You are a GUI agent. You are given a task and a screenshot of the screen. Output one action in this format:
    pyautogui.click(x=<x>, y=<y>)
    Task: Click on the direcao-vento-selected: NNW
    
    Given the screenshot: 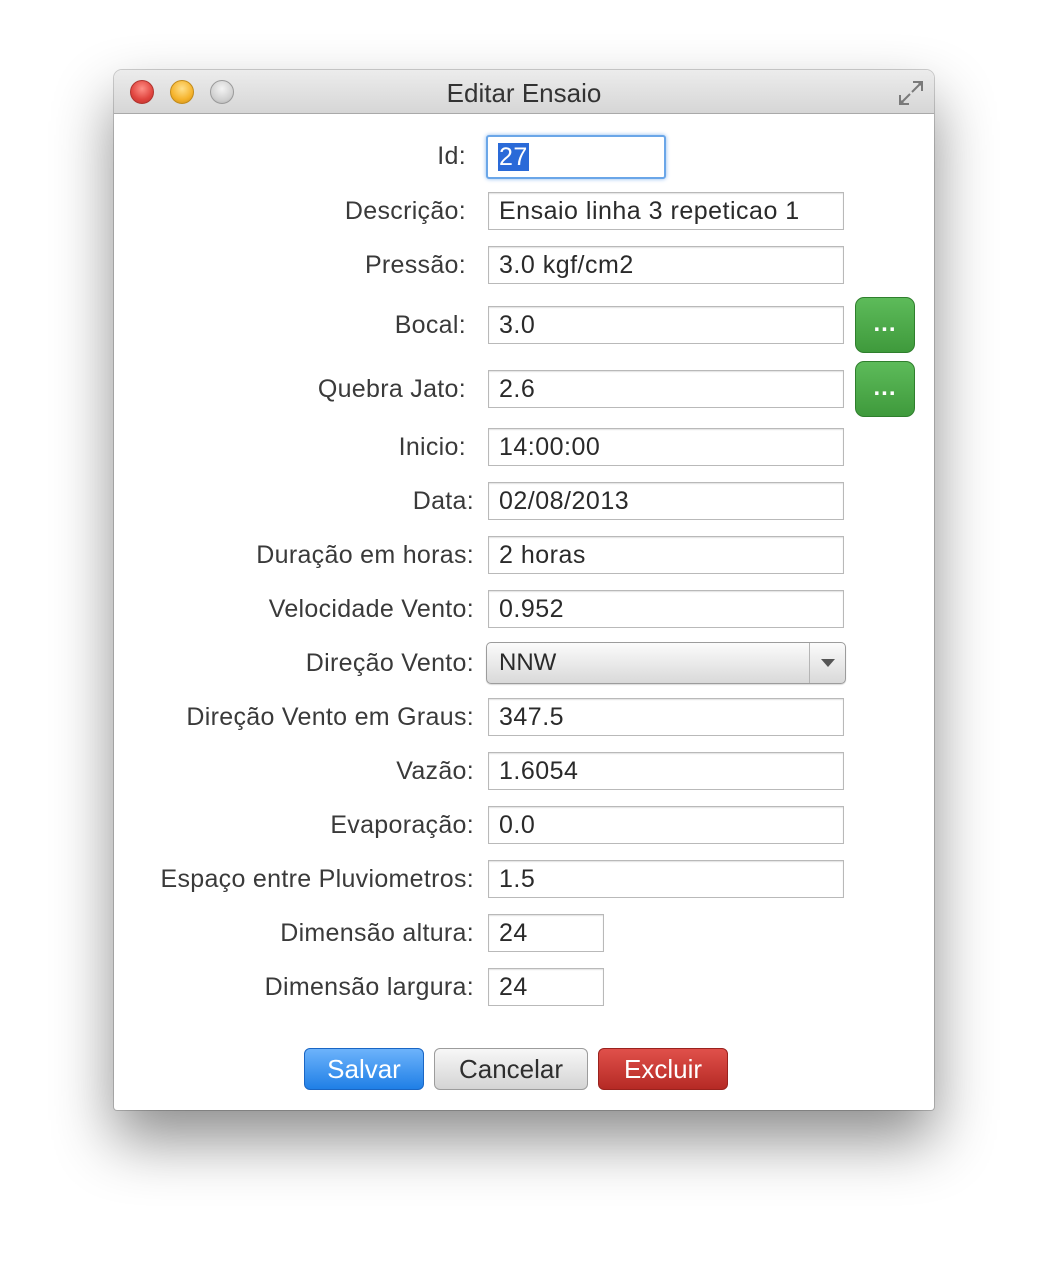 What is the action you would take?
    pyautogui.click(x=528, y=662)
    